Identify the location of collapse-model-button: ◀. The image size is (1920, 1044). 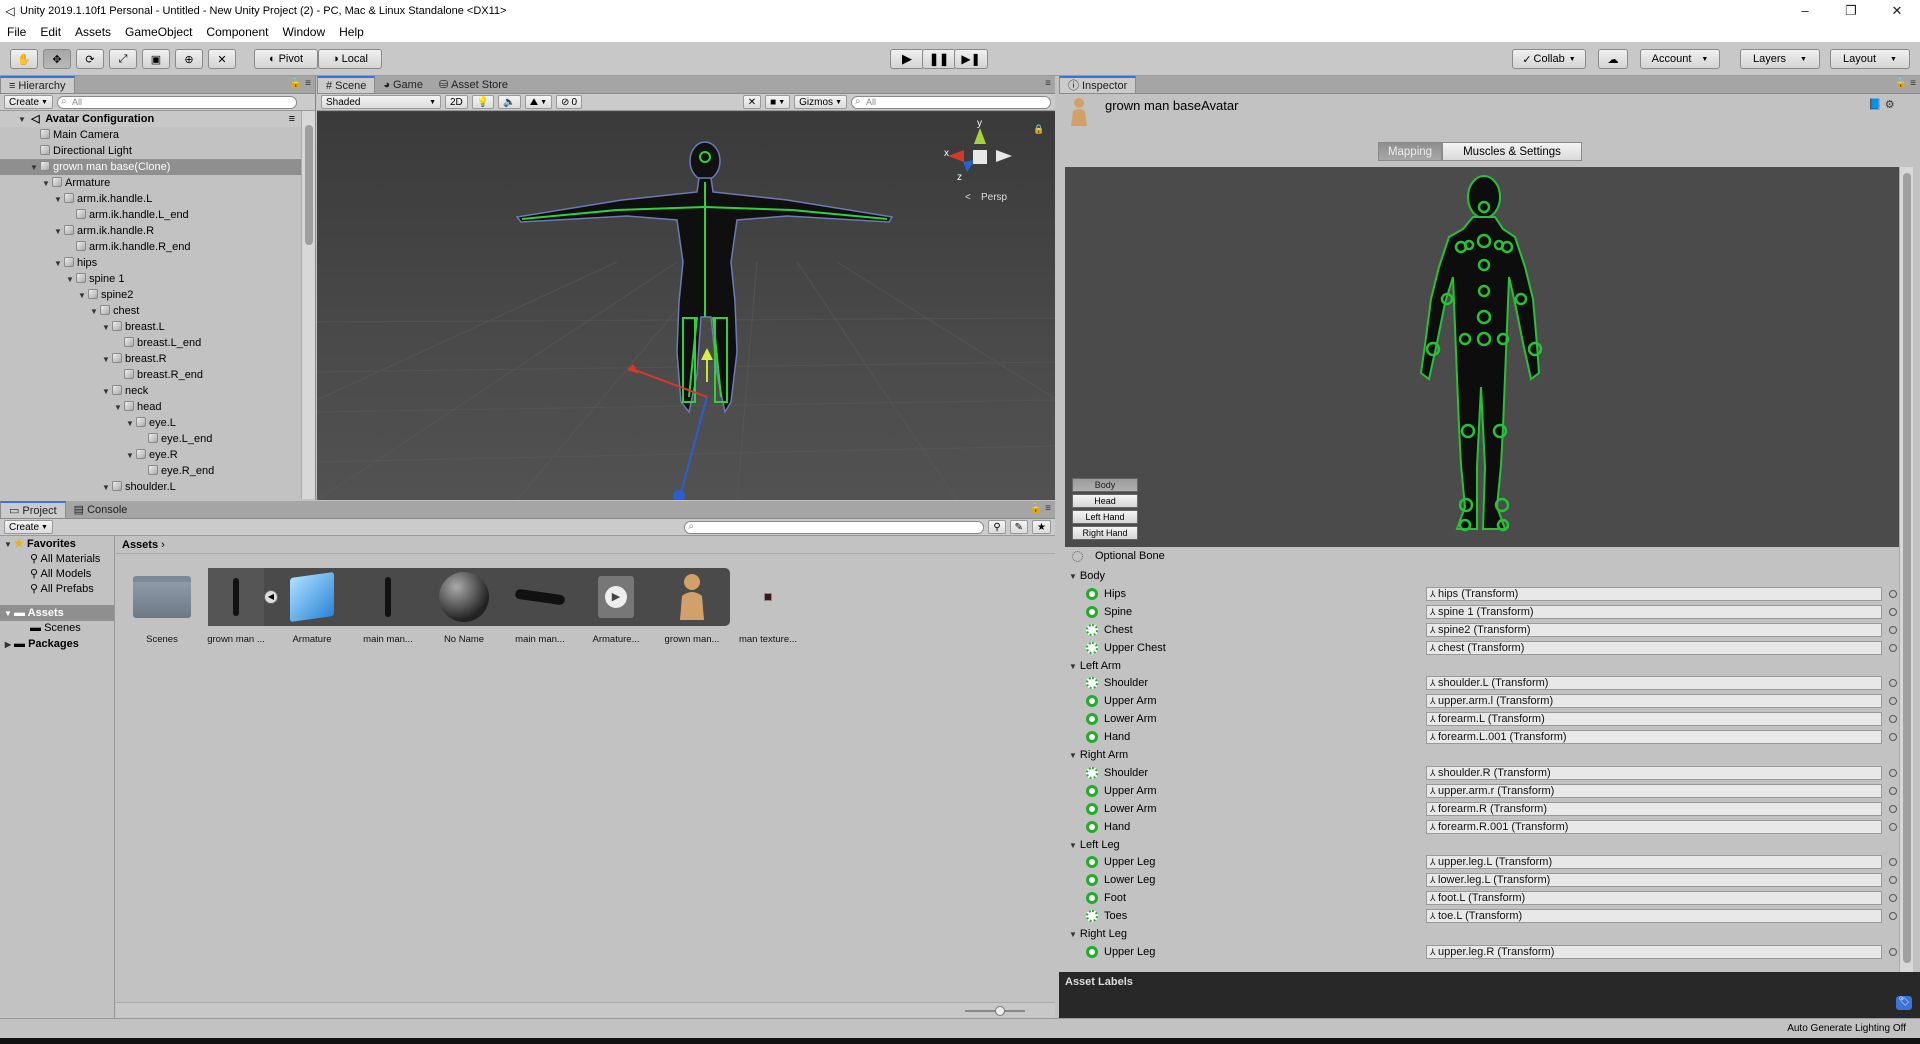
(271, 597).